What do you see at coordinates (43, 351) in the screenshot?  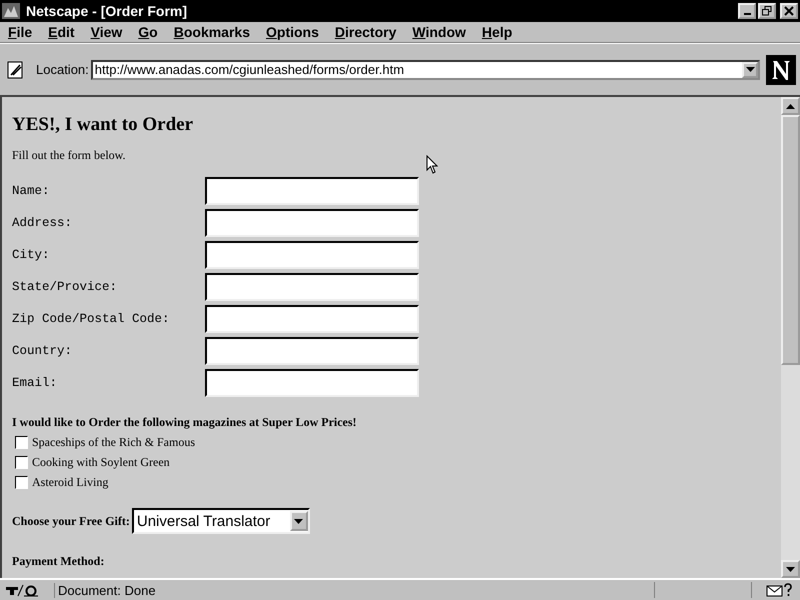 I see `field-label: Country:` at bounding box center [43, 351].